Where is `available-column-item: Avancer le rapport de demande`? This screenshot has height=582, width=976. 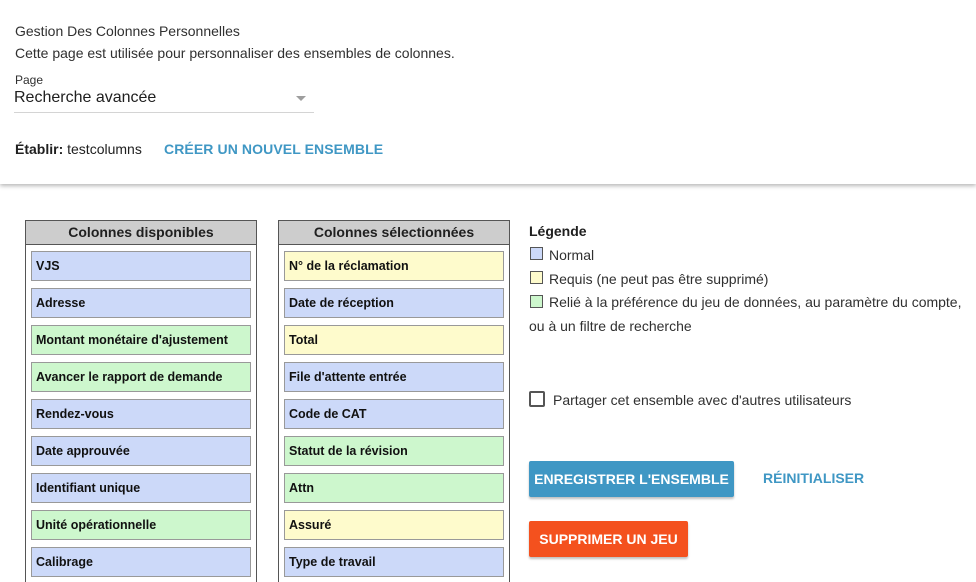
available-column-item: Avancer le rapport de demande is located at coordinates (141, 377).